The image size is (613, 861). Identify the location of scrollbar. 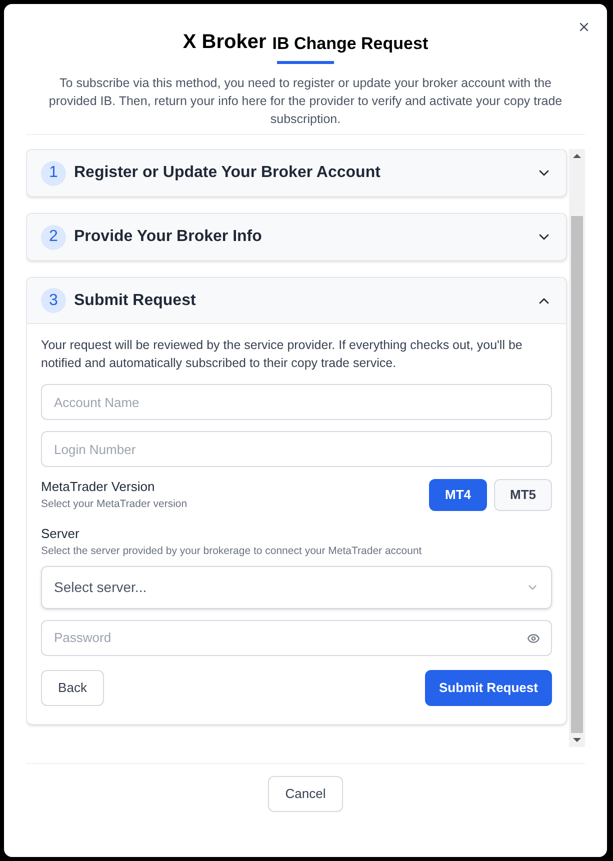
(577, 448).